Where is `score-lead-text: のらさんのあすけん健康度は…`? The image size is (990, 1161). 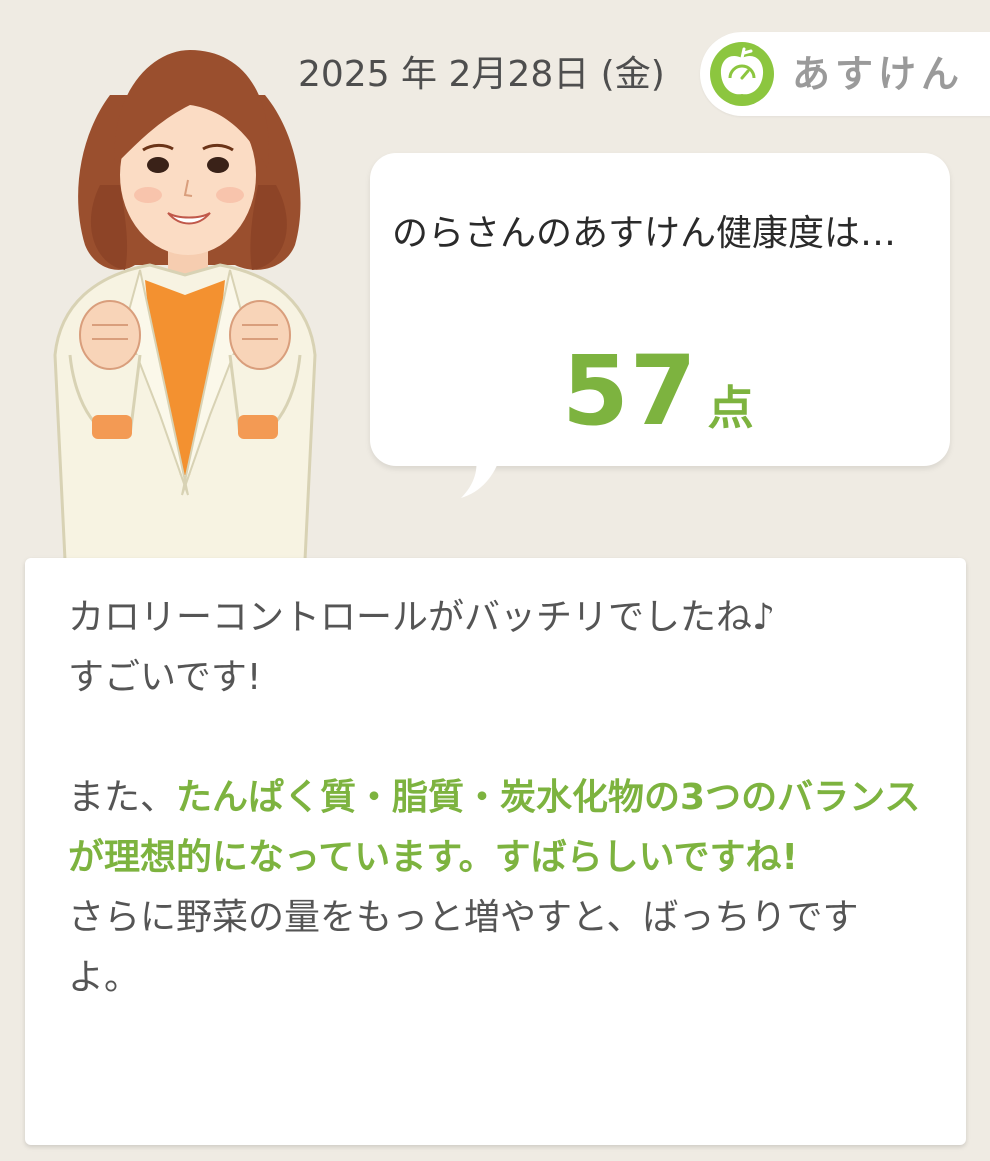 score-lead-text: のらさんのあすけん健康度は… is located at coordinates (644, 233).